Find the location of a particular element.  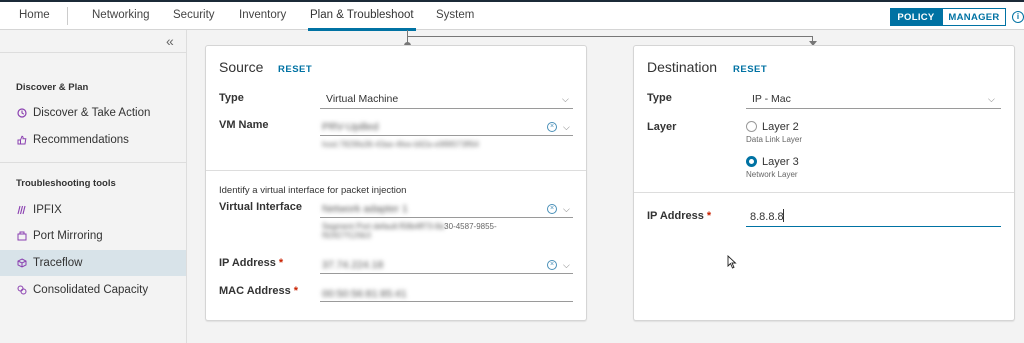

sidebar-section-discover: Discover & Plan is located at coordinates (52, 87).